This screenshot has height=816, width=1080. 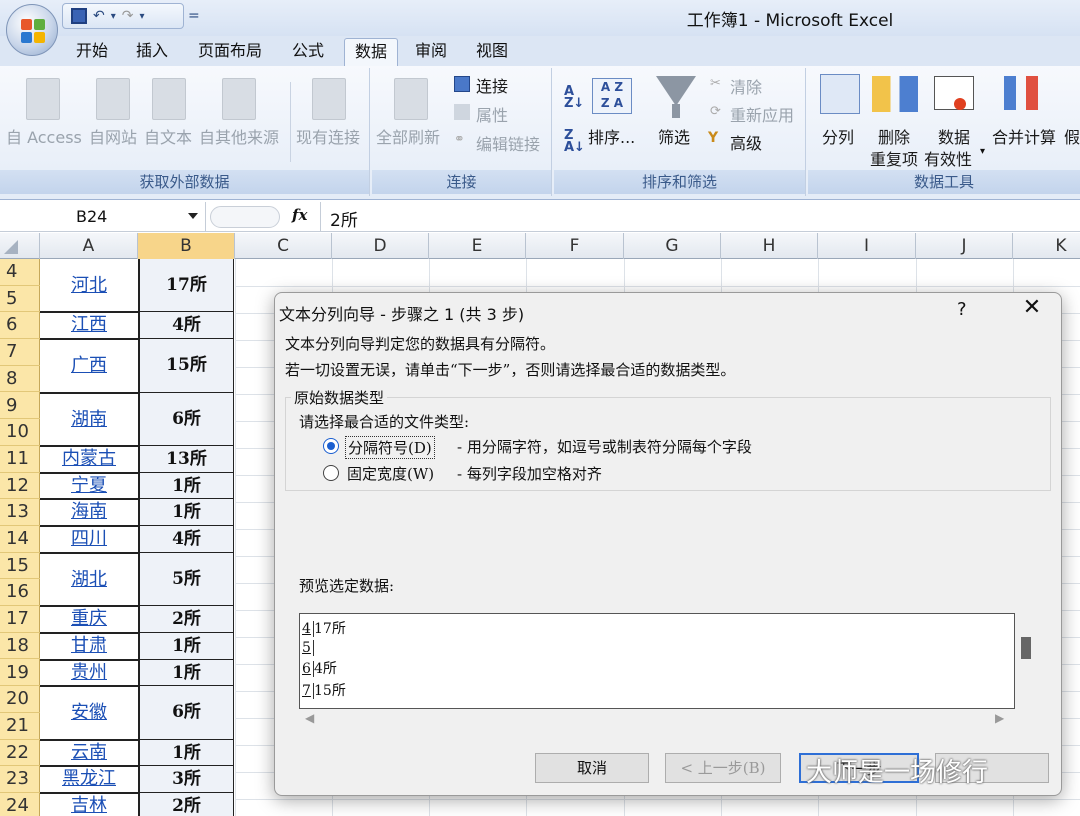 What do you see at coordinates (20, 699) in the screenshot?
I see `row-header: 20` at bounding box center [20, 699].